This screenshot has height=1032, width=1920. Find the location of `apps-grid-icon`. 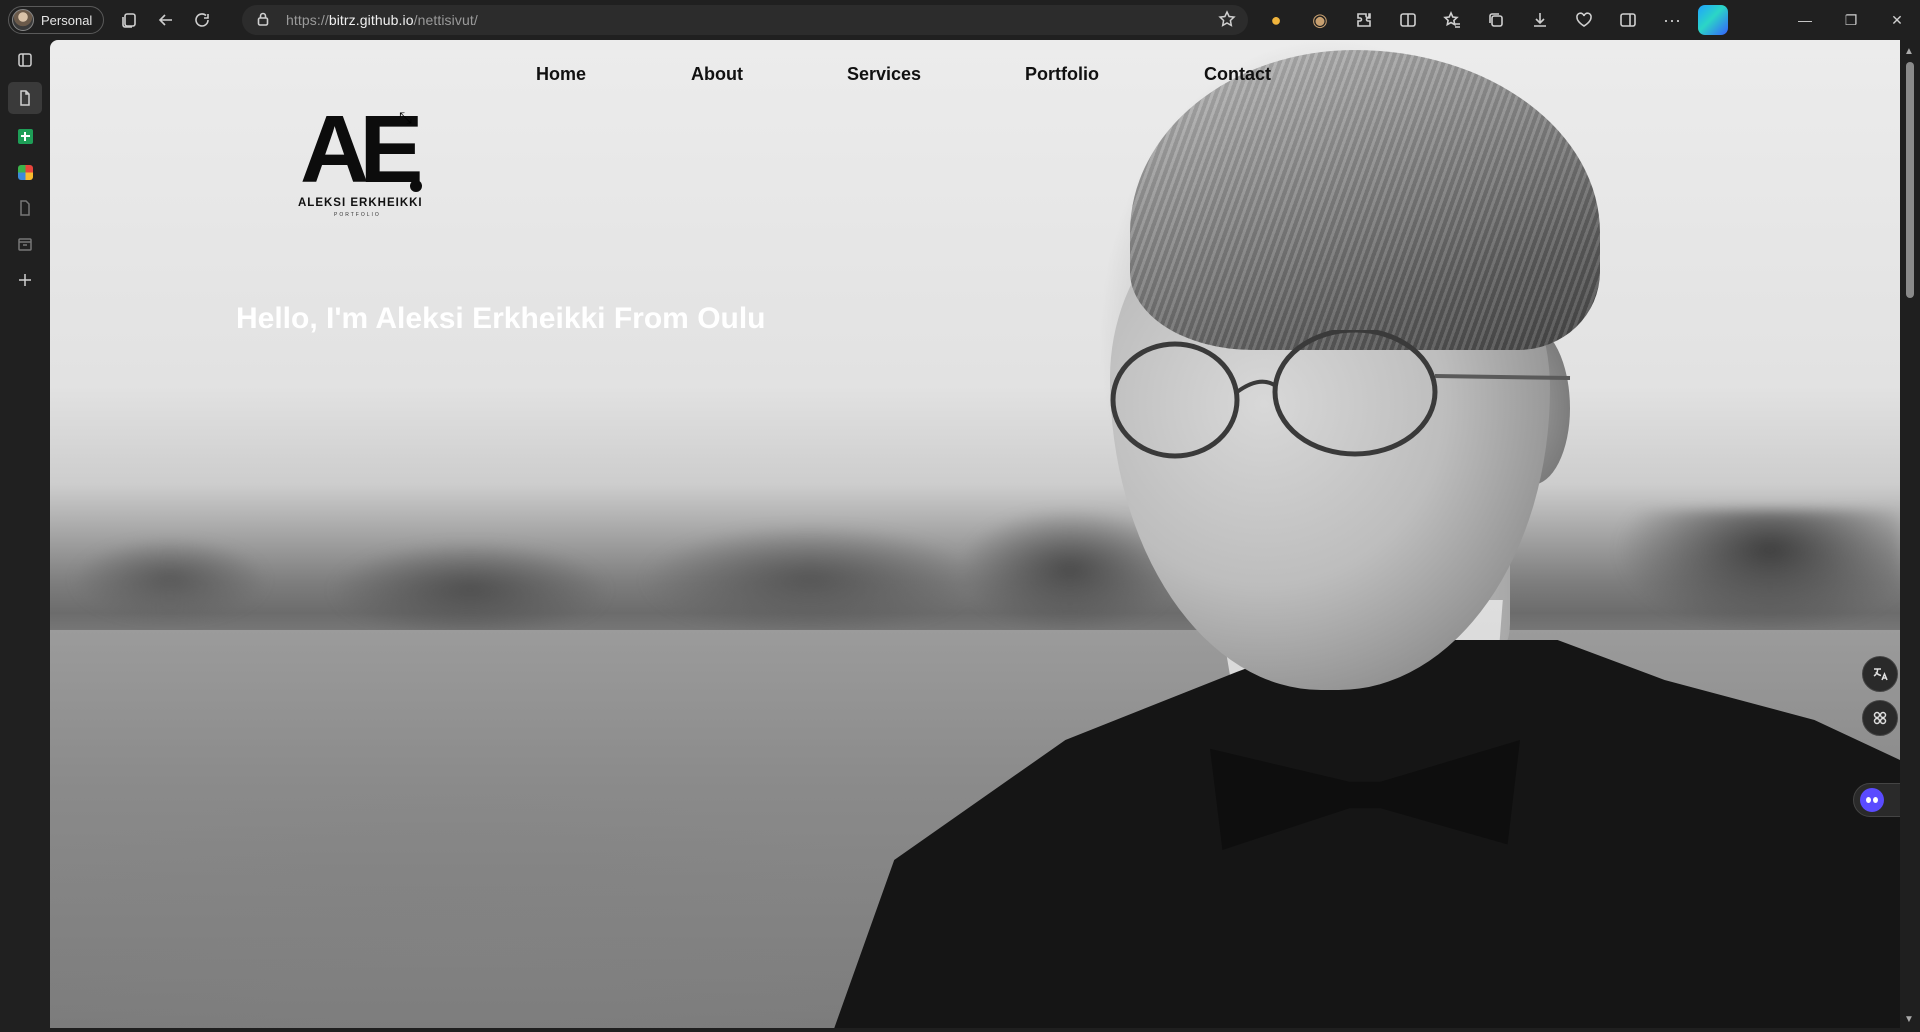

apps-grid-icon is located at coordinates (1880, 718).